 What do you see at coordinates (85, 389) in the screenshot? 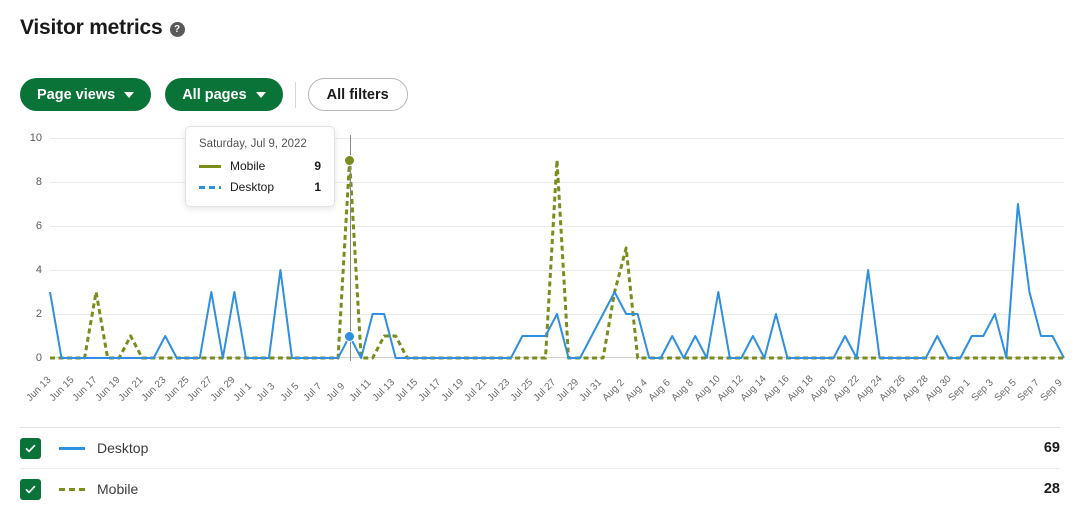
I see `x-axis-tick: Jun 17` at bounding box center [85, 389].